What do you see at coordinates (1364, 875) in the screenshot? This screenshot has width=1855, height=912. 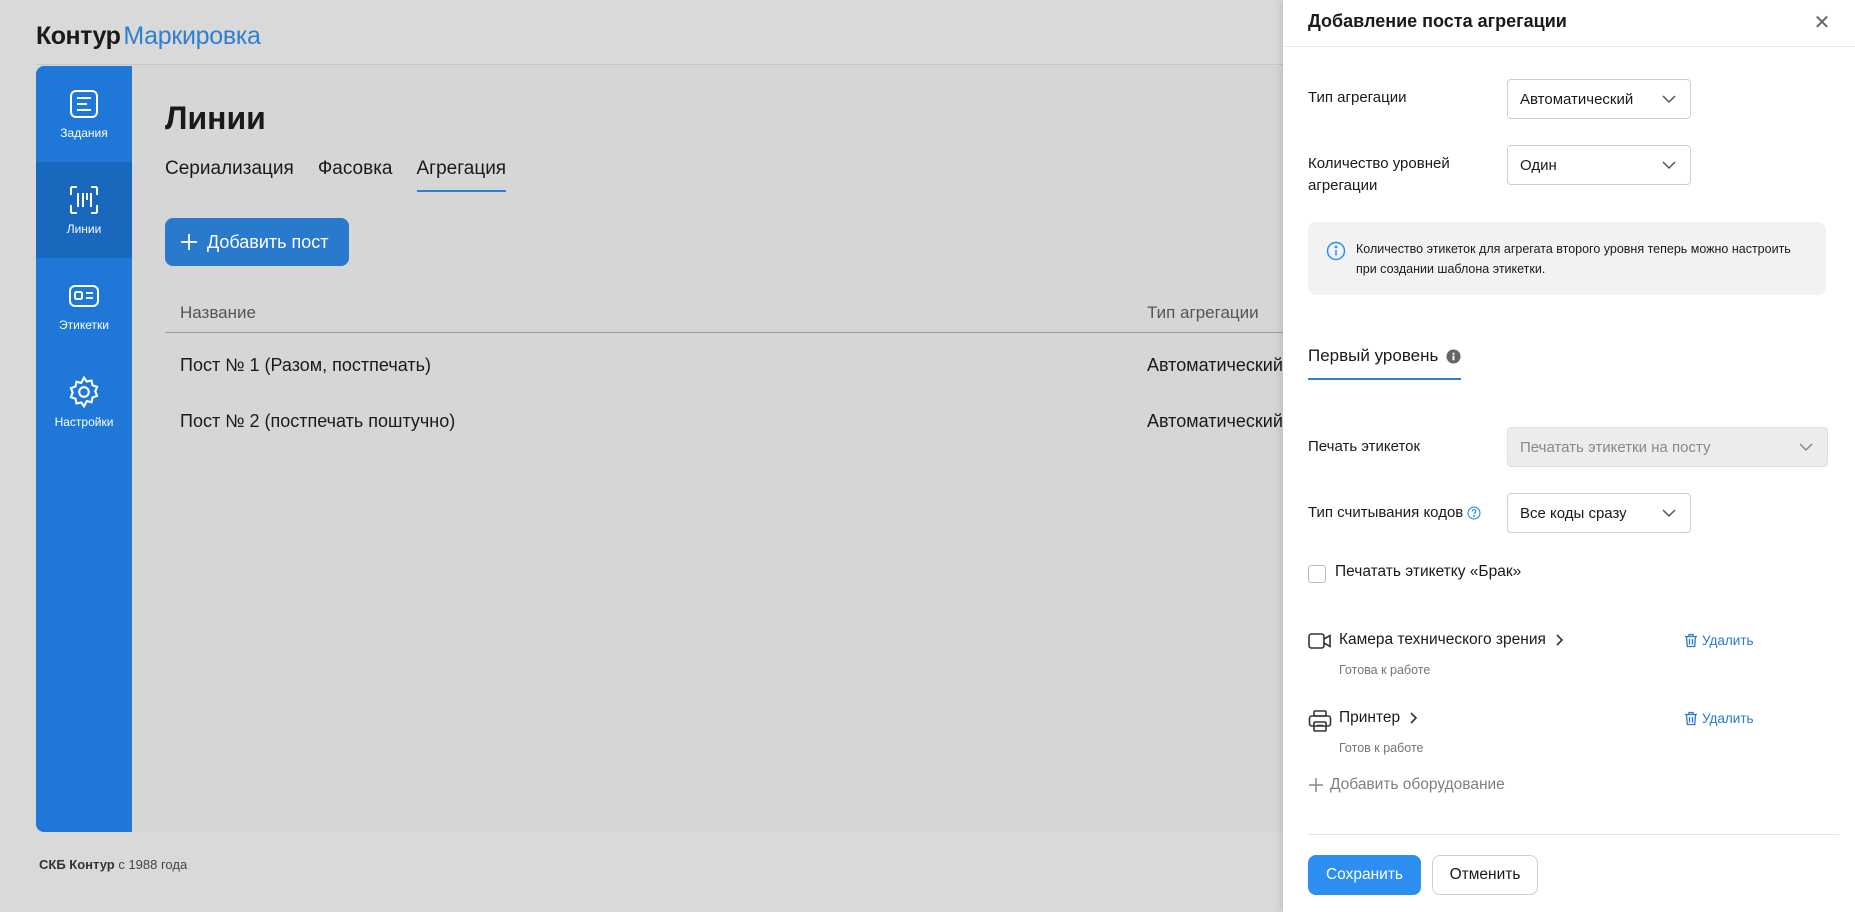 I see `save-button: Сохранить` at bounding box center [1364, 875].